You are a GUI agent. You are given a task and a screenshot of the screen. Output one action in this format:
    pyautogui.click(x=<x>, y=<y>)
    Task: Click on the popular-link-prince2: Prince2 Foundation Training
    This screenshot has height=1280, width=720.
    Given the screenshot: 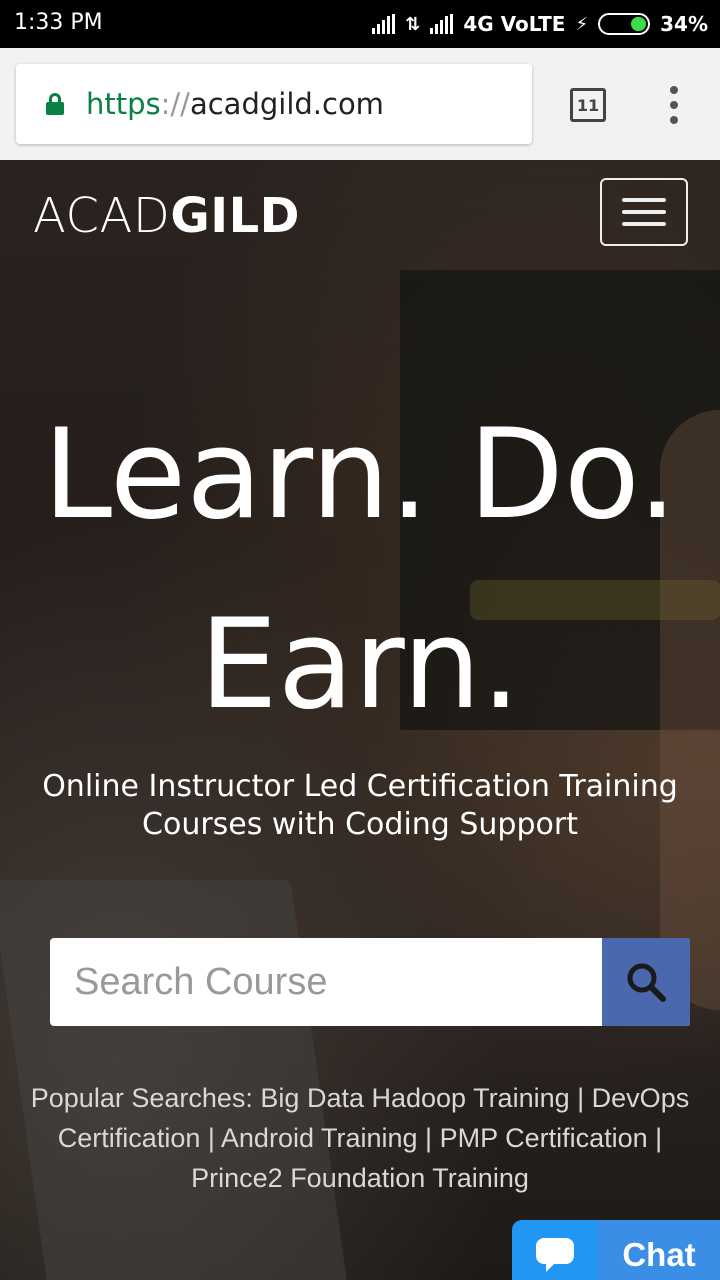 What is the action you would take?
    pyautogui.click(x=360, y=1178)
    